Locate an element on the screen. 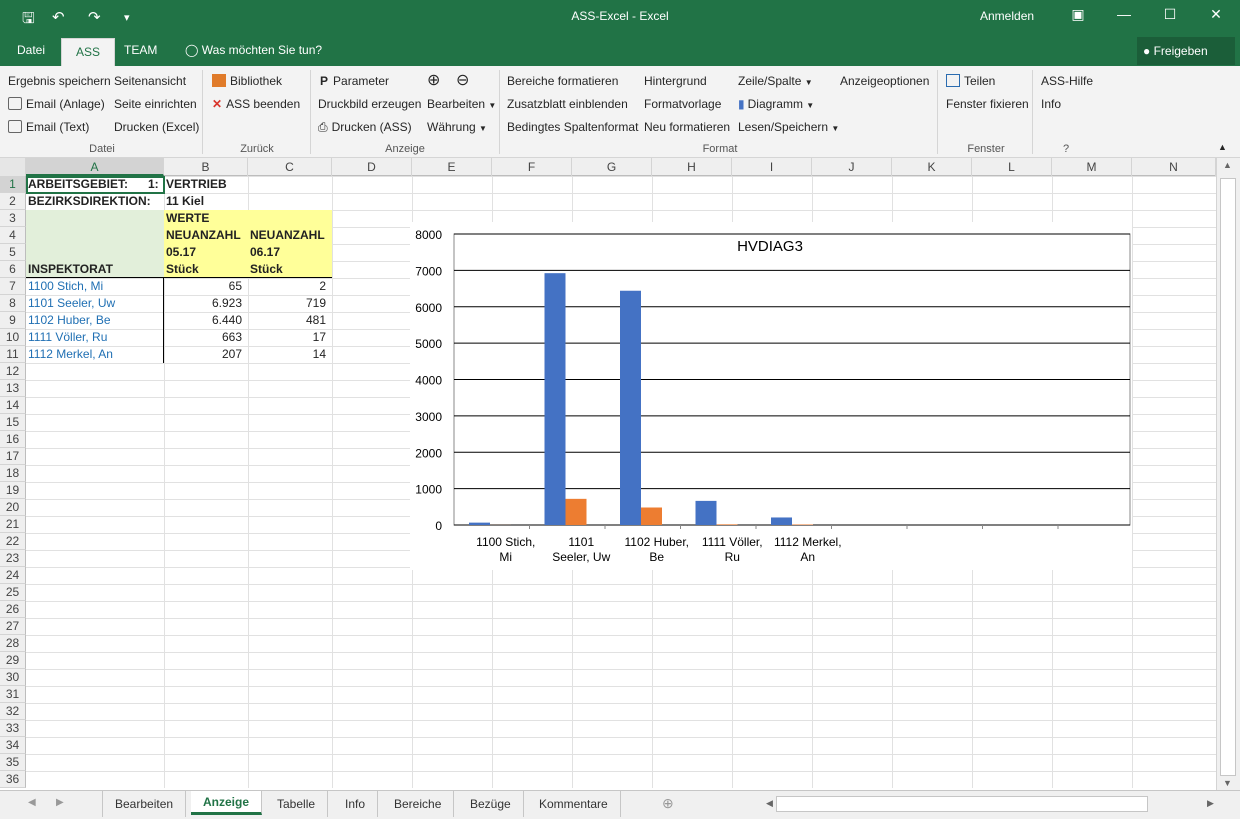 The width and height of the screenshot is (1240, 819). cell-c5: 06.17 is located at coordinates (265, 252).